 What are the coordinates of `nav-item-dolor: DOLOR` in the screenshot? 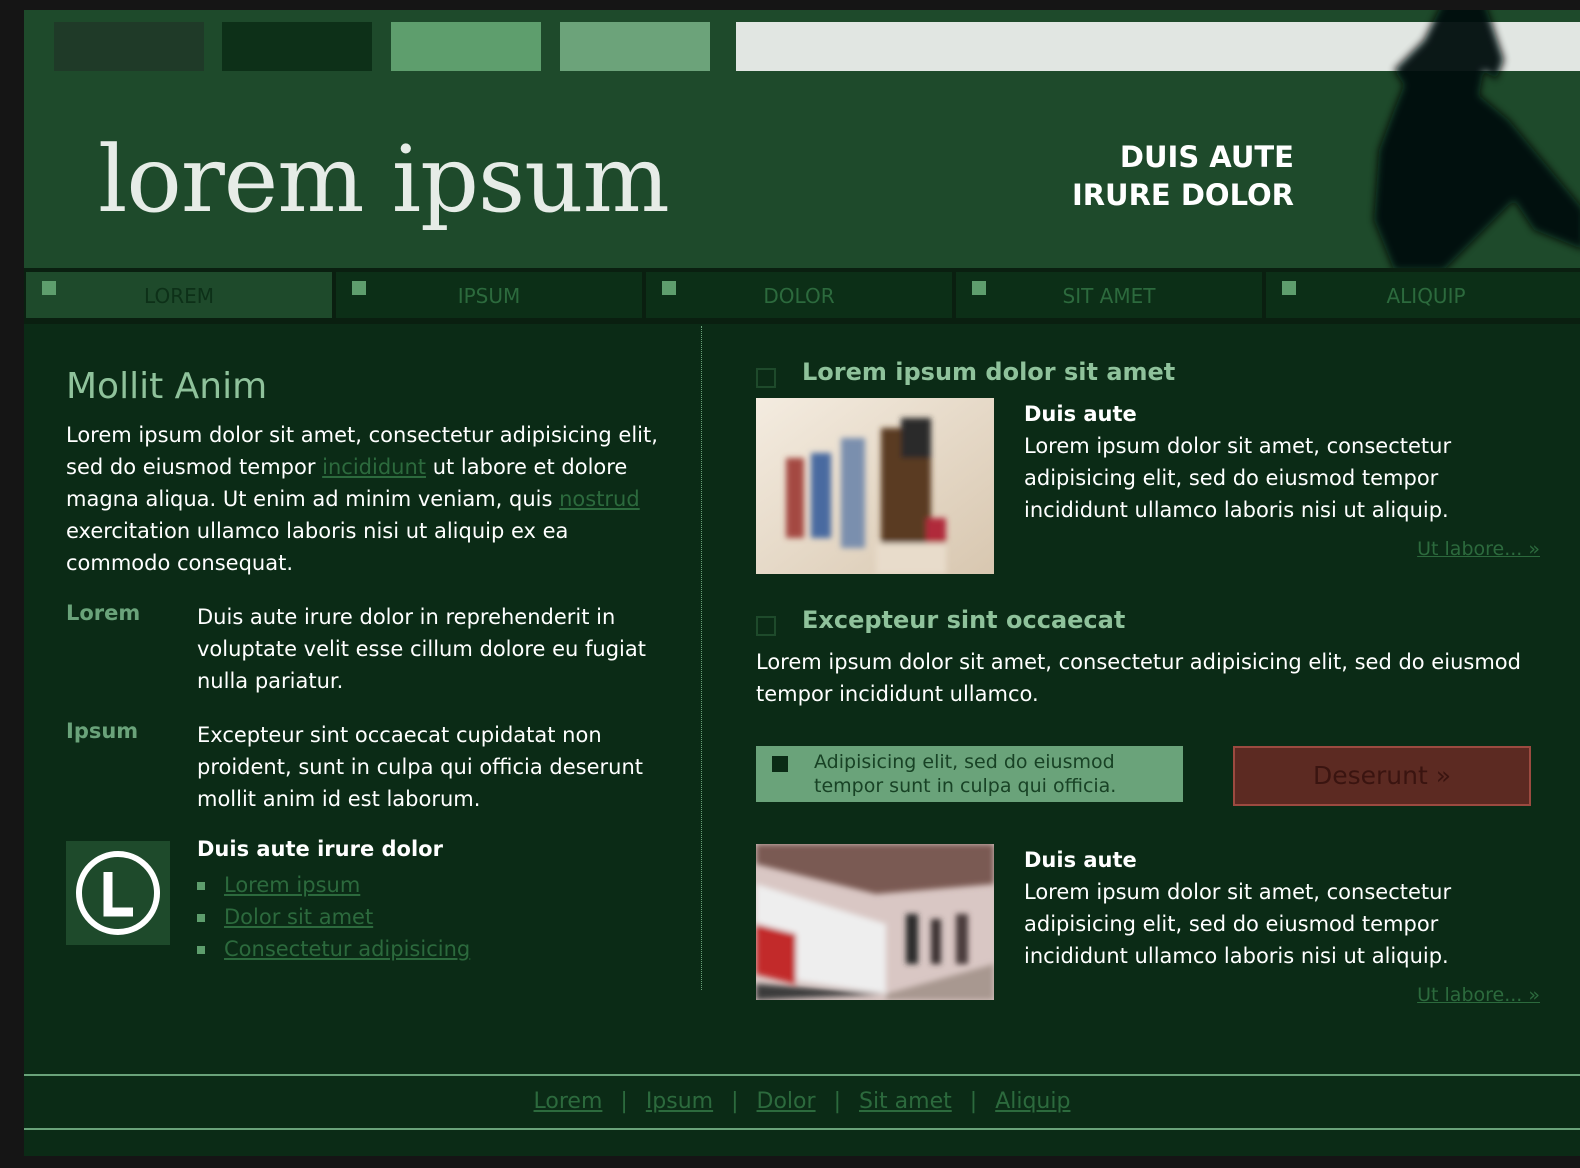 It's located at (799, 295).